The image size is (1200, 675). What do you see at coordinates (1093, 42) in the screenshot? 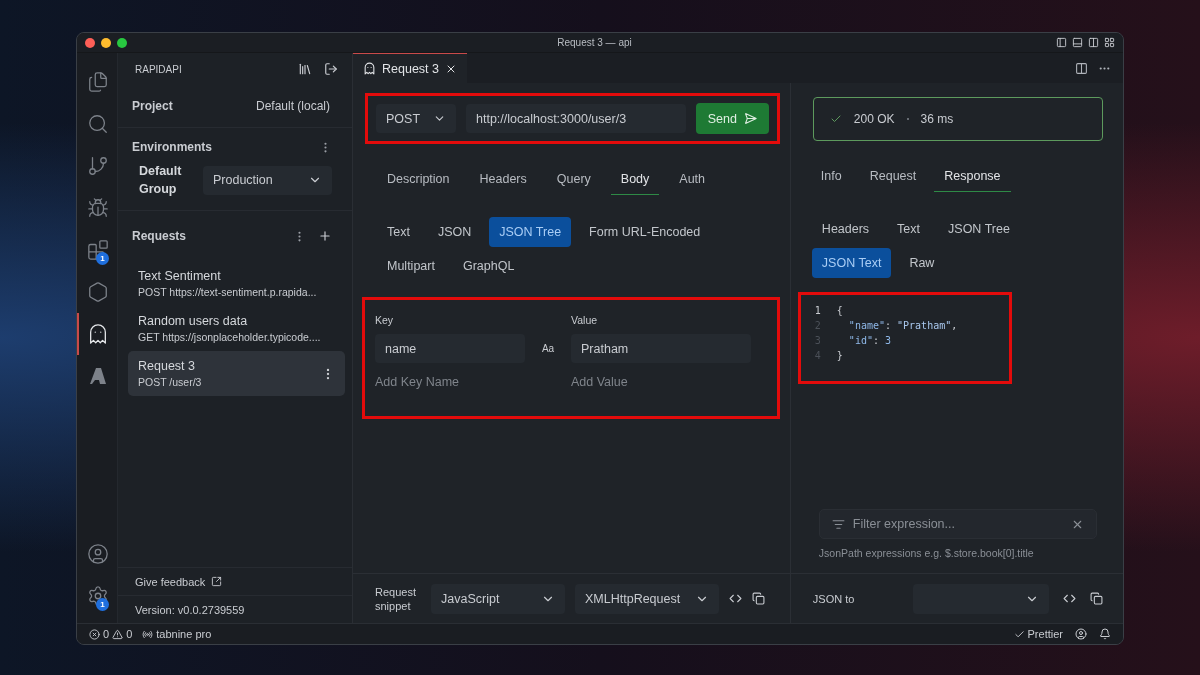
I see `columns-icon` at bounding box center [1093, 42].